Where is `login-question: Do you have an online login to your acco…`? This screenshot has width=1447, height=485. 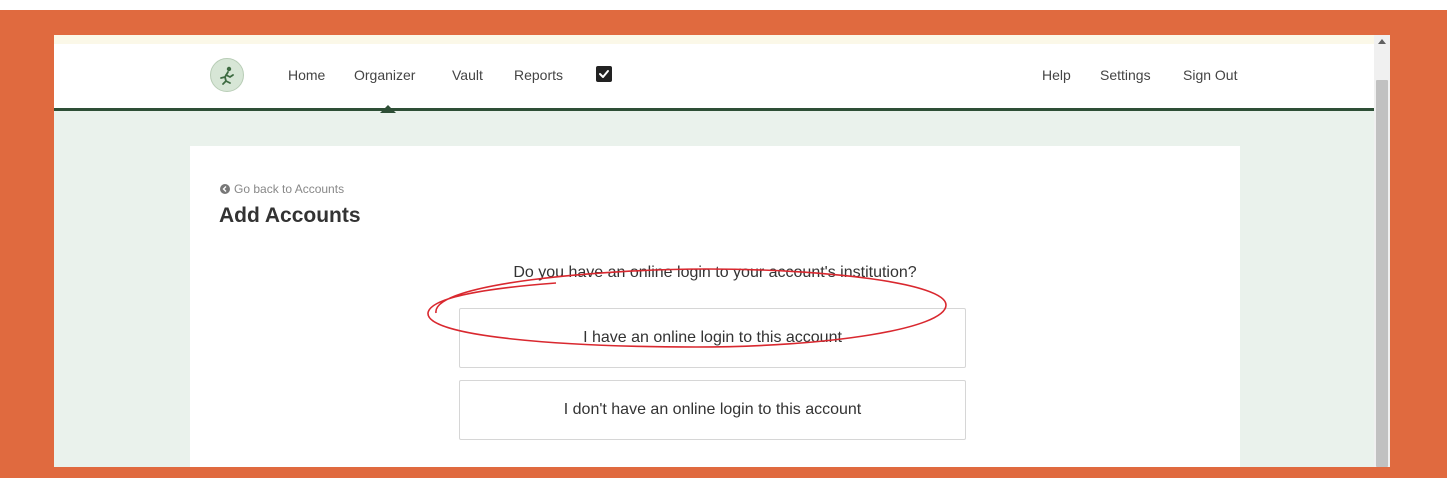
login-question: Do you have an online login to your acco… is located at coordinates (715, 272).